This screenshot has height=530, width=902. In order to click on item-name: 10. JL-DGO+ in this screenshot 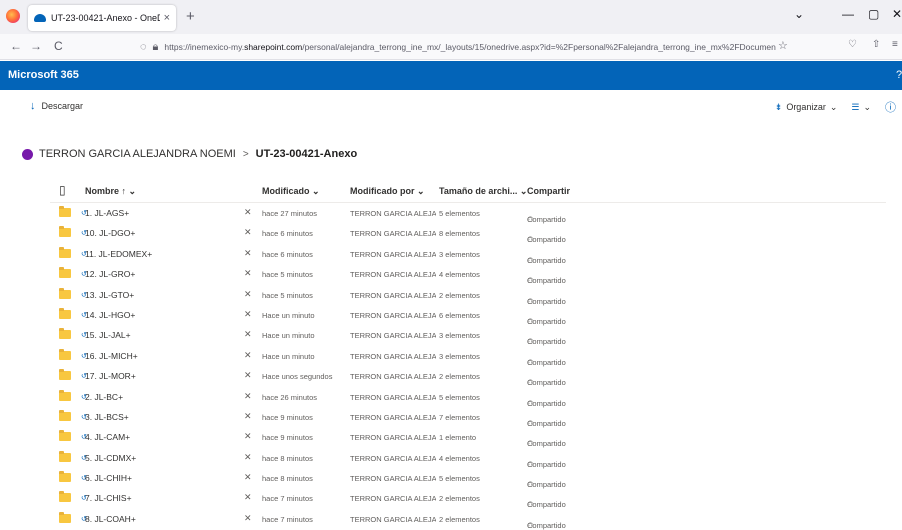, I will do `click(110, 233)`.